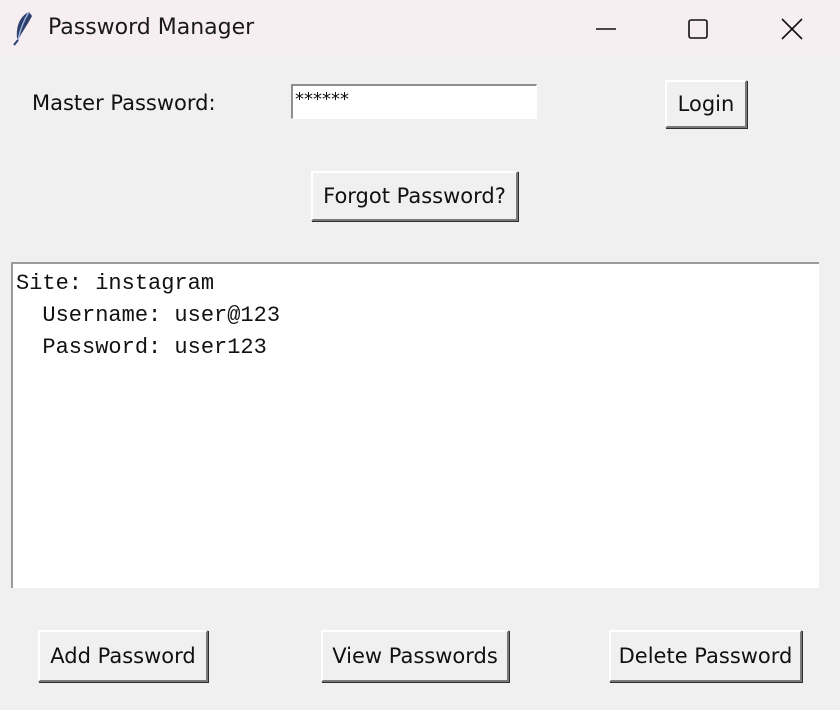 The image size is (840, 710). I want to click on maximize-icon, so click(698, 28).